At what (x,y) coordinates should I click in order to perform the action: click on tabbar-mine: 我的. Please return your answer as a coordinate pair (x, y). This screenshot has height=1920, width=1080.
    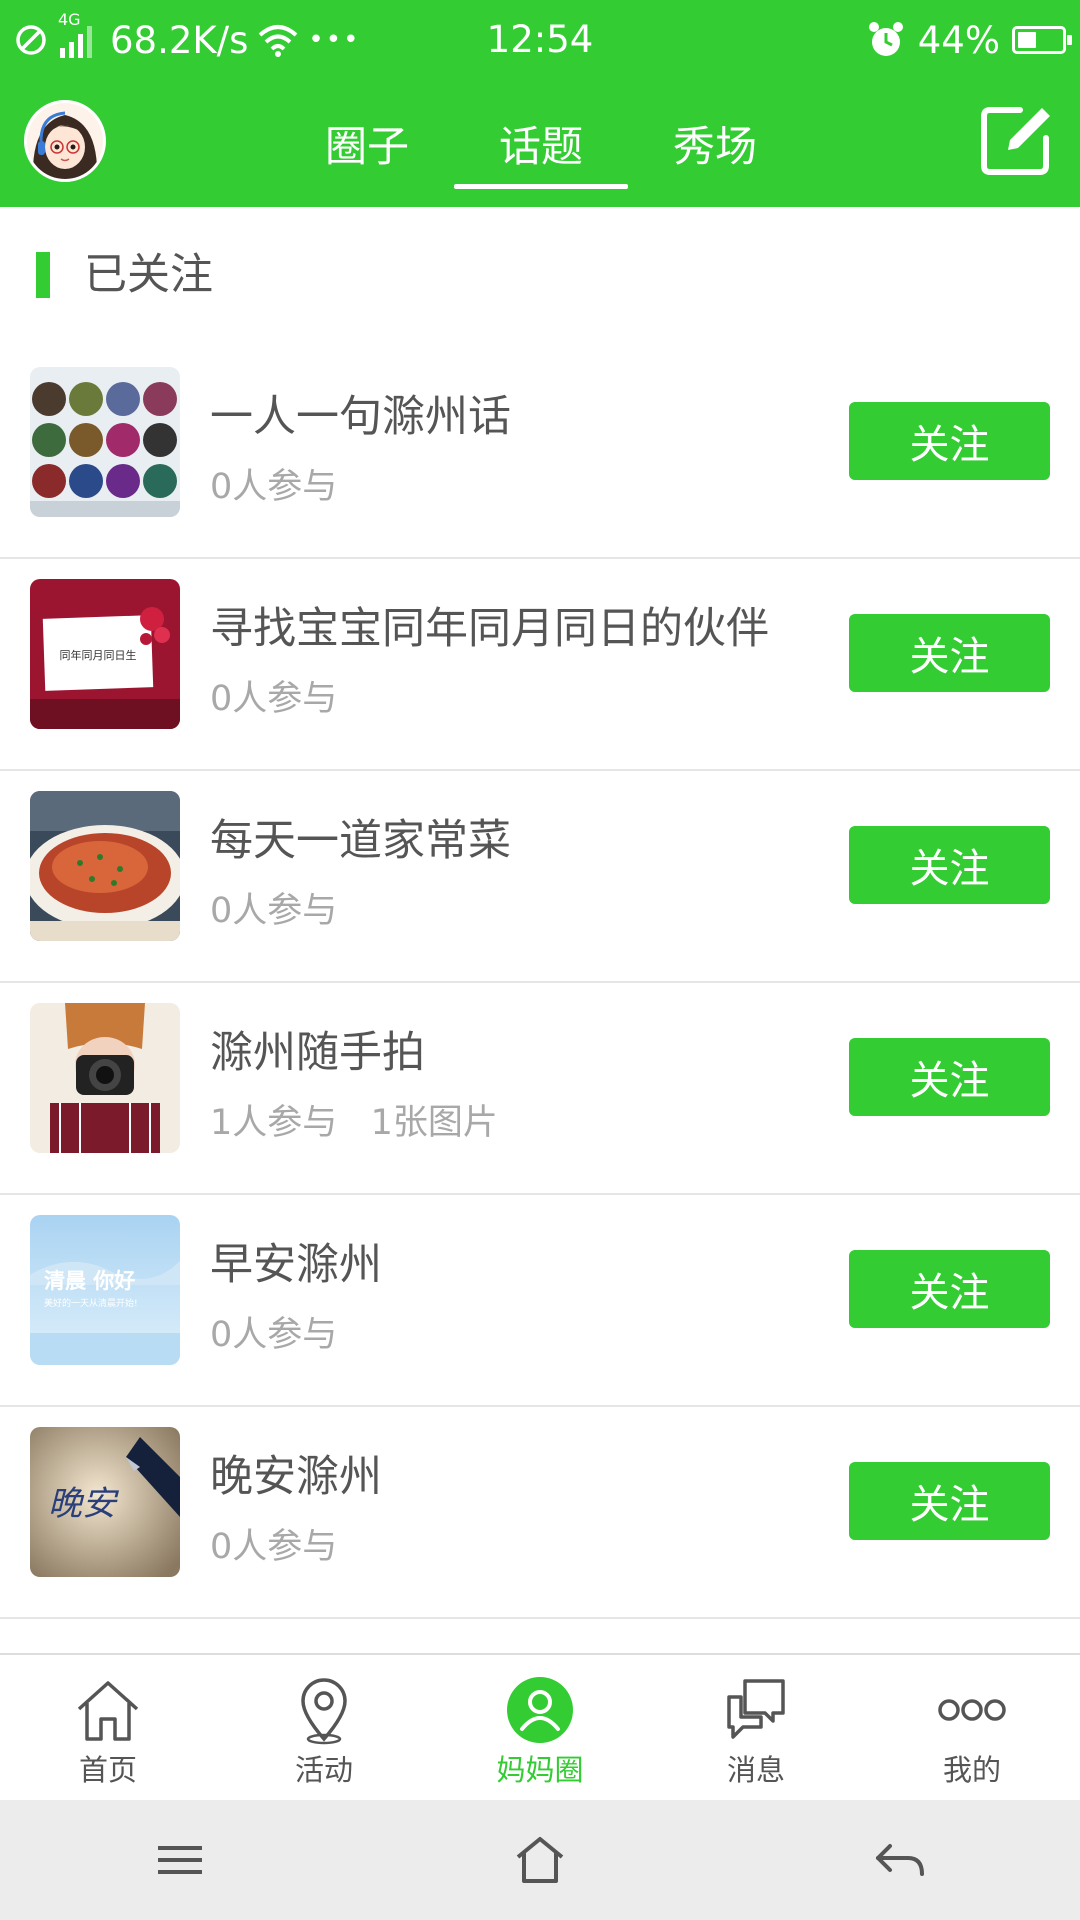
    Looking at the image, I should click on (972, 1727).